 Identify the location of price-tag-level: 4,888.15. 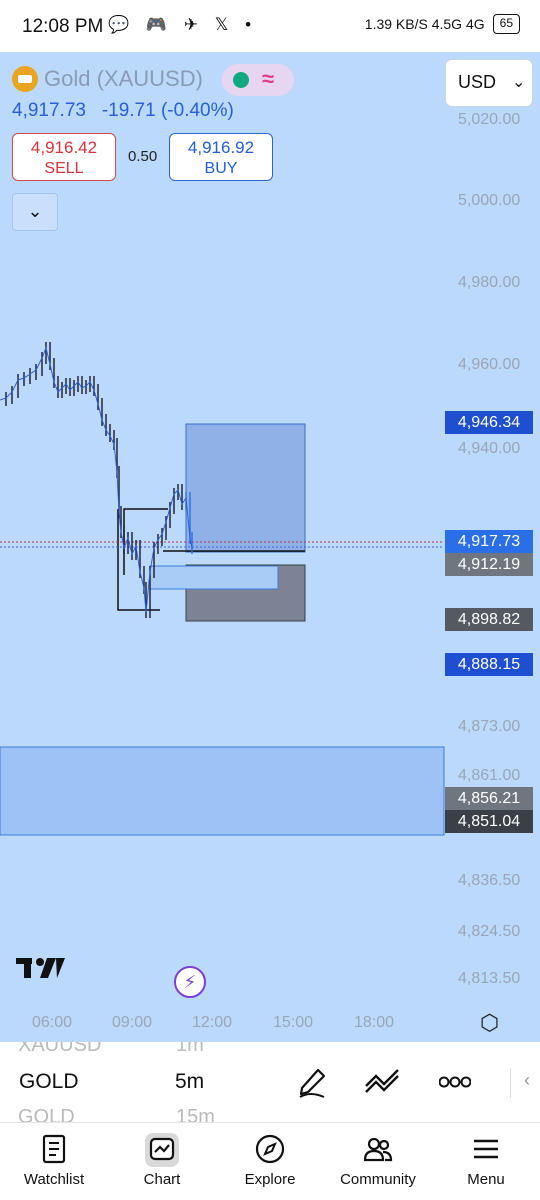
(489, 664).